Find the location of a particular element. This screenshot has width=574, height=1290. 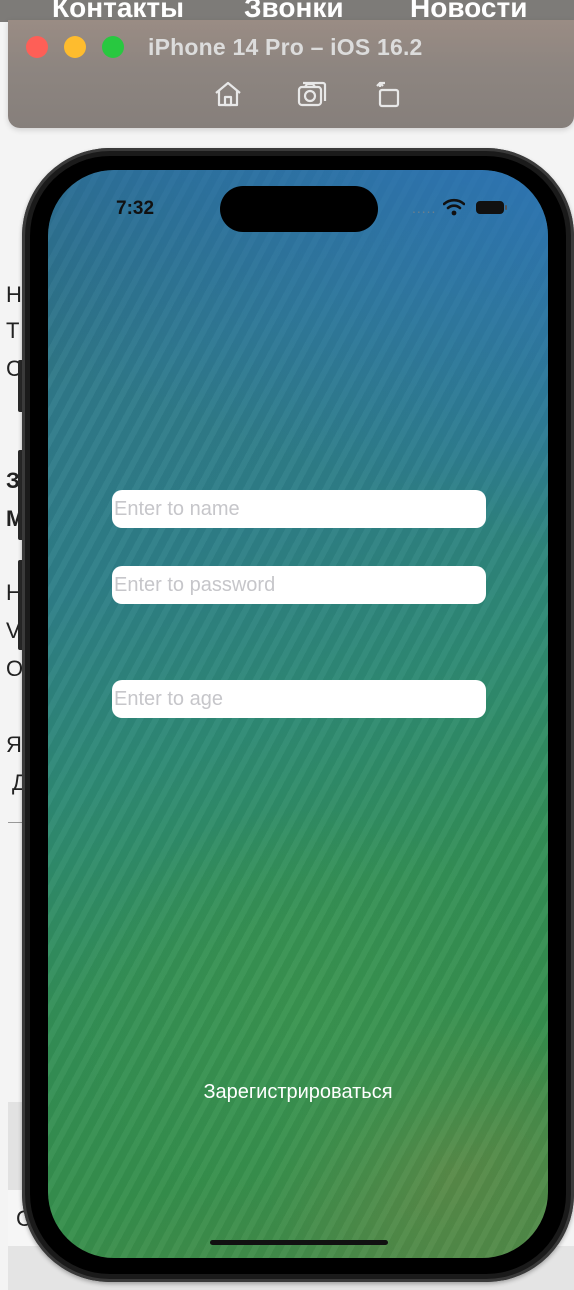

background-text: Т is located at coordinates (13, 330).